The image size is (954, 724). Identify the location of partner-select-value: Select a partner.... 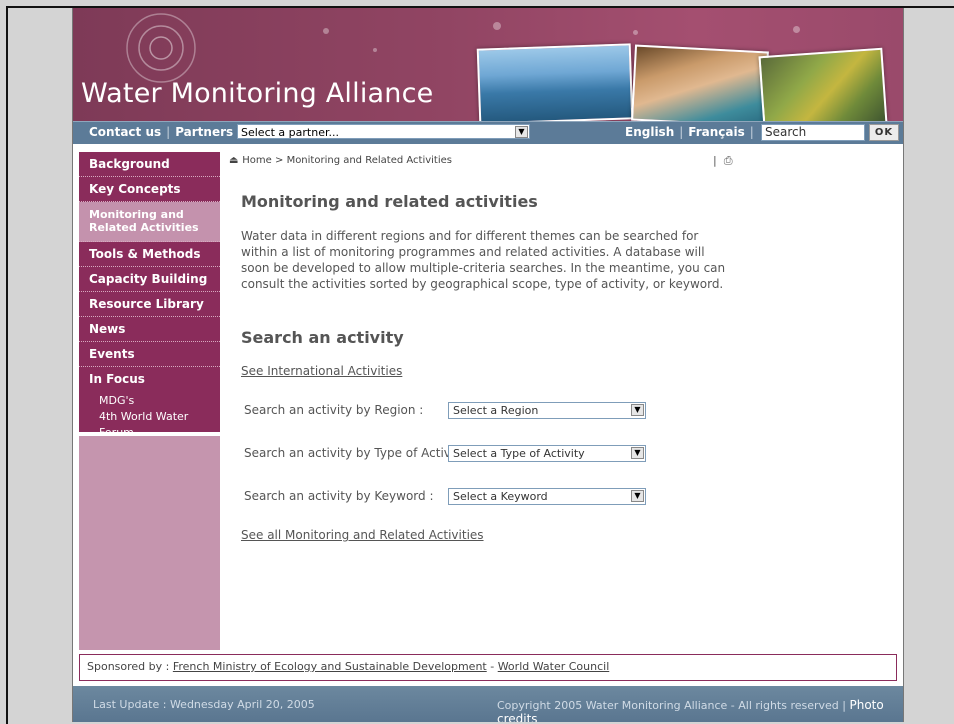
(290, 132).